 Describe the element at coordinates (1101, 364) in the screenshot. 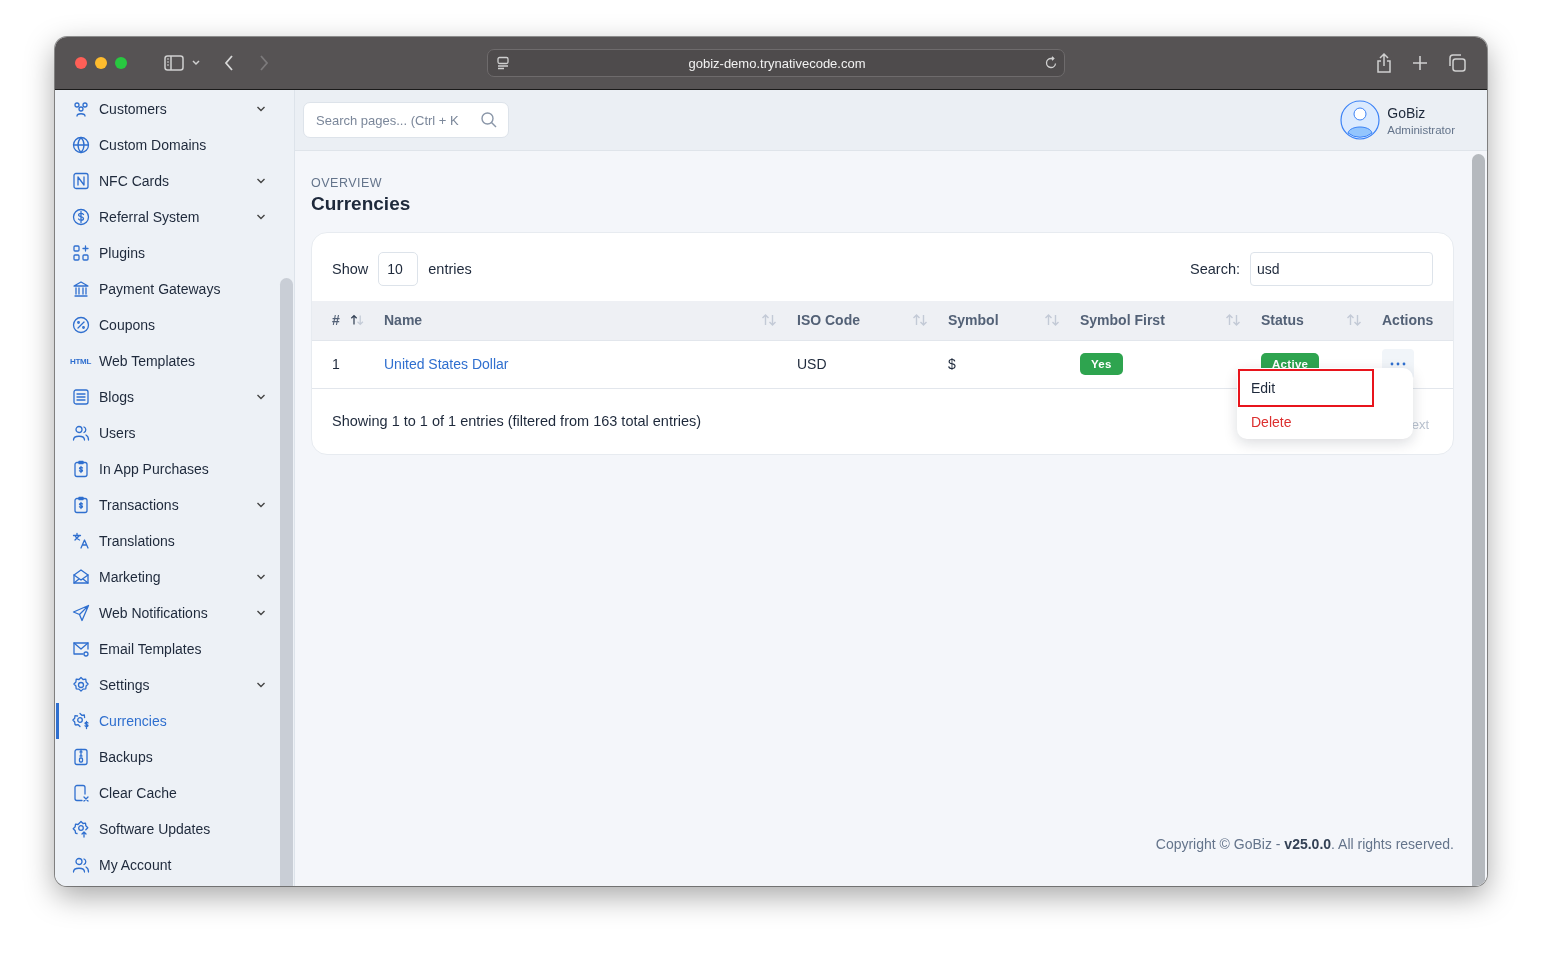

I see `yes-badge: Yes` at that location.